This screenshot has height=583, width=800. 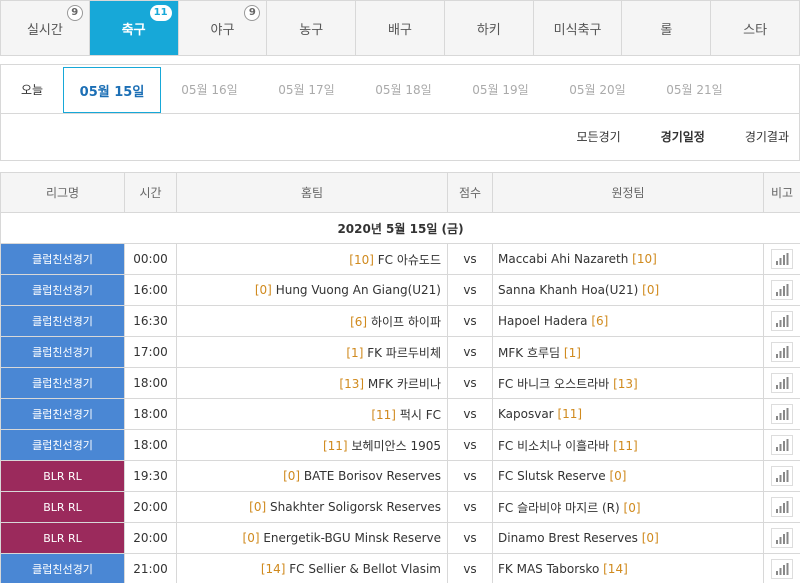 I want to click on home-rank: [11], so click(x=383, y=414).